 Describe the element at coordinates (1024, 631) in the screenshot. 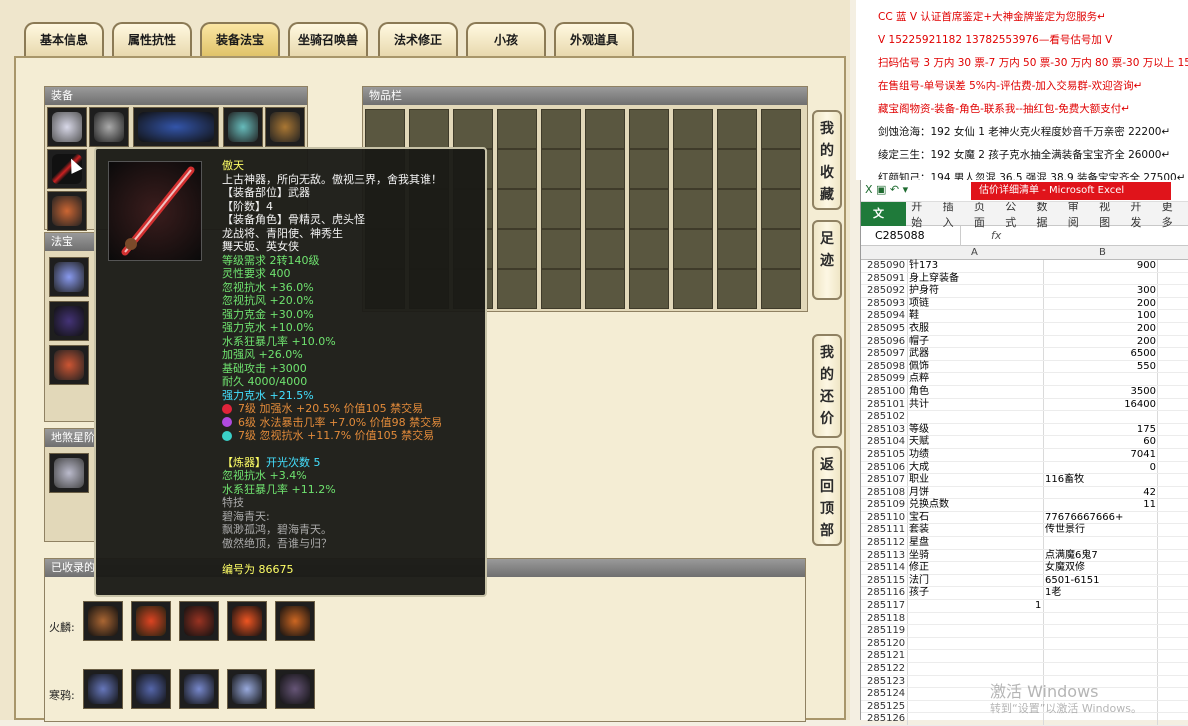

I see `table-row: 285119` at that location.